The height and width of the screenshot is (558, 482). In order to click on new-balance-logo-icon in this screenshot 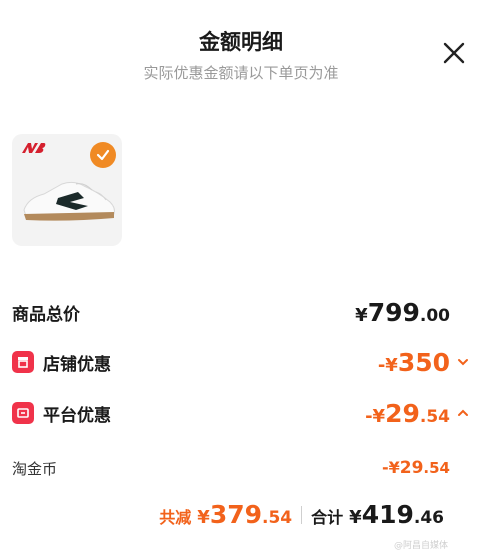, I will do `click(34, 148)`.